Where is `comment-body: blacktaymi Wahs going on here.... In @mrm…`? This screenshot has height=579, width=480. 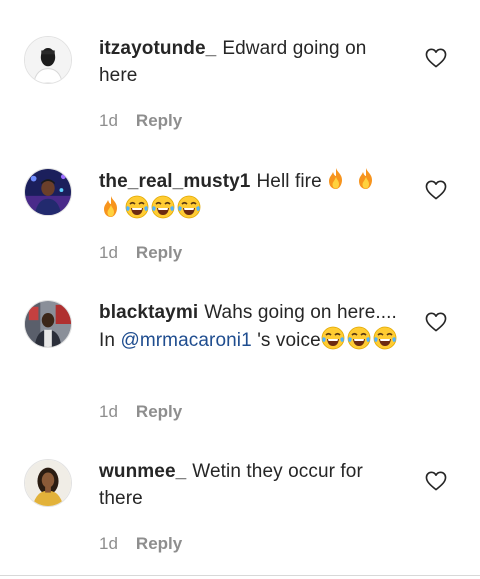 comment-body: blacktaymi Wahs going on here.... In @mrm… is located at coordinates (254, 326).